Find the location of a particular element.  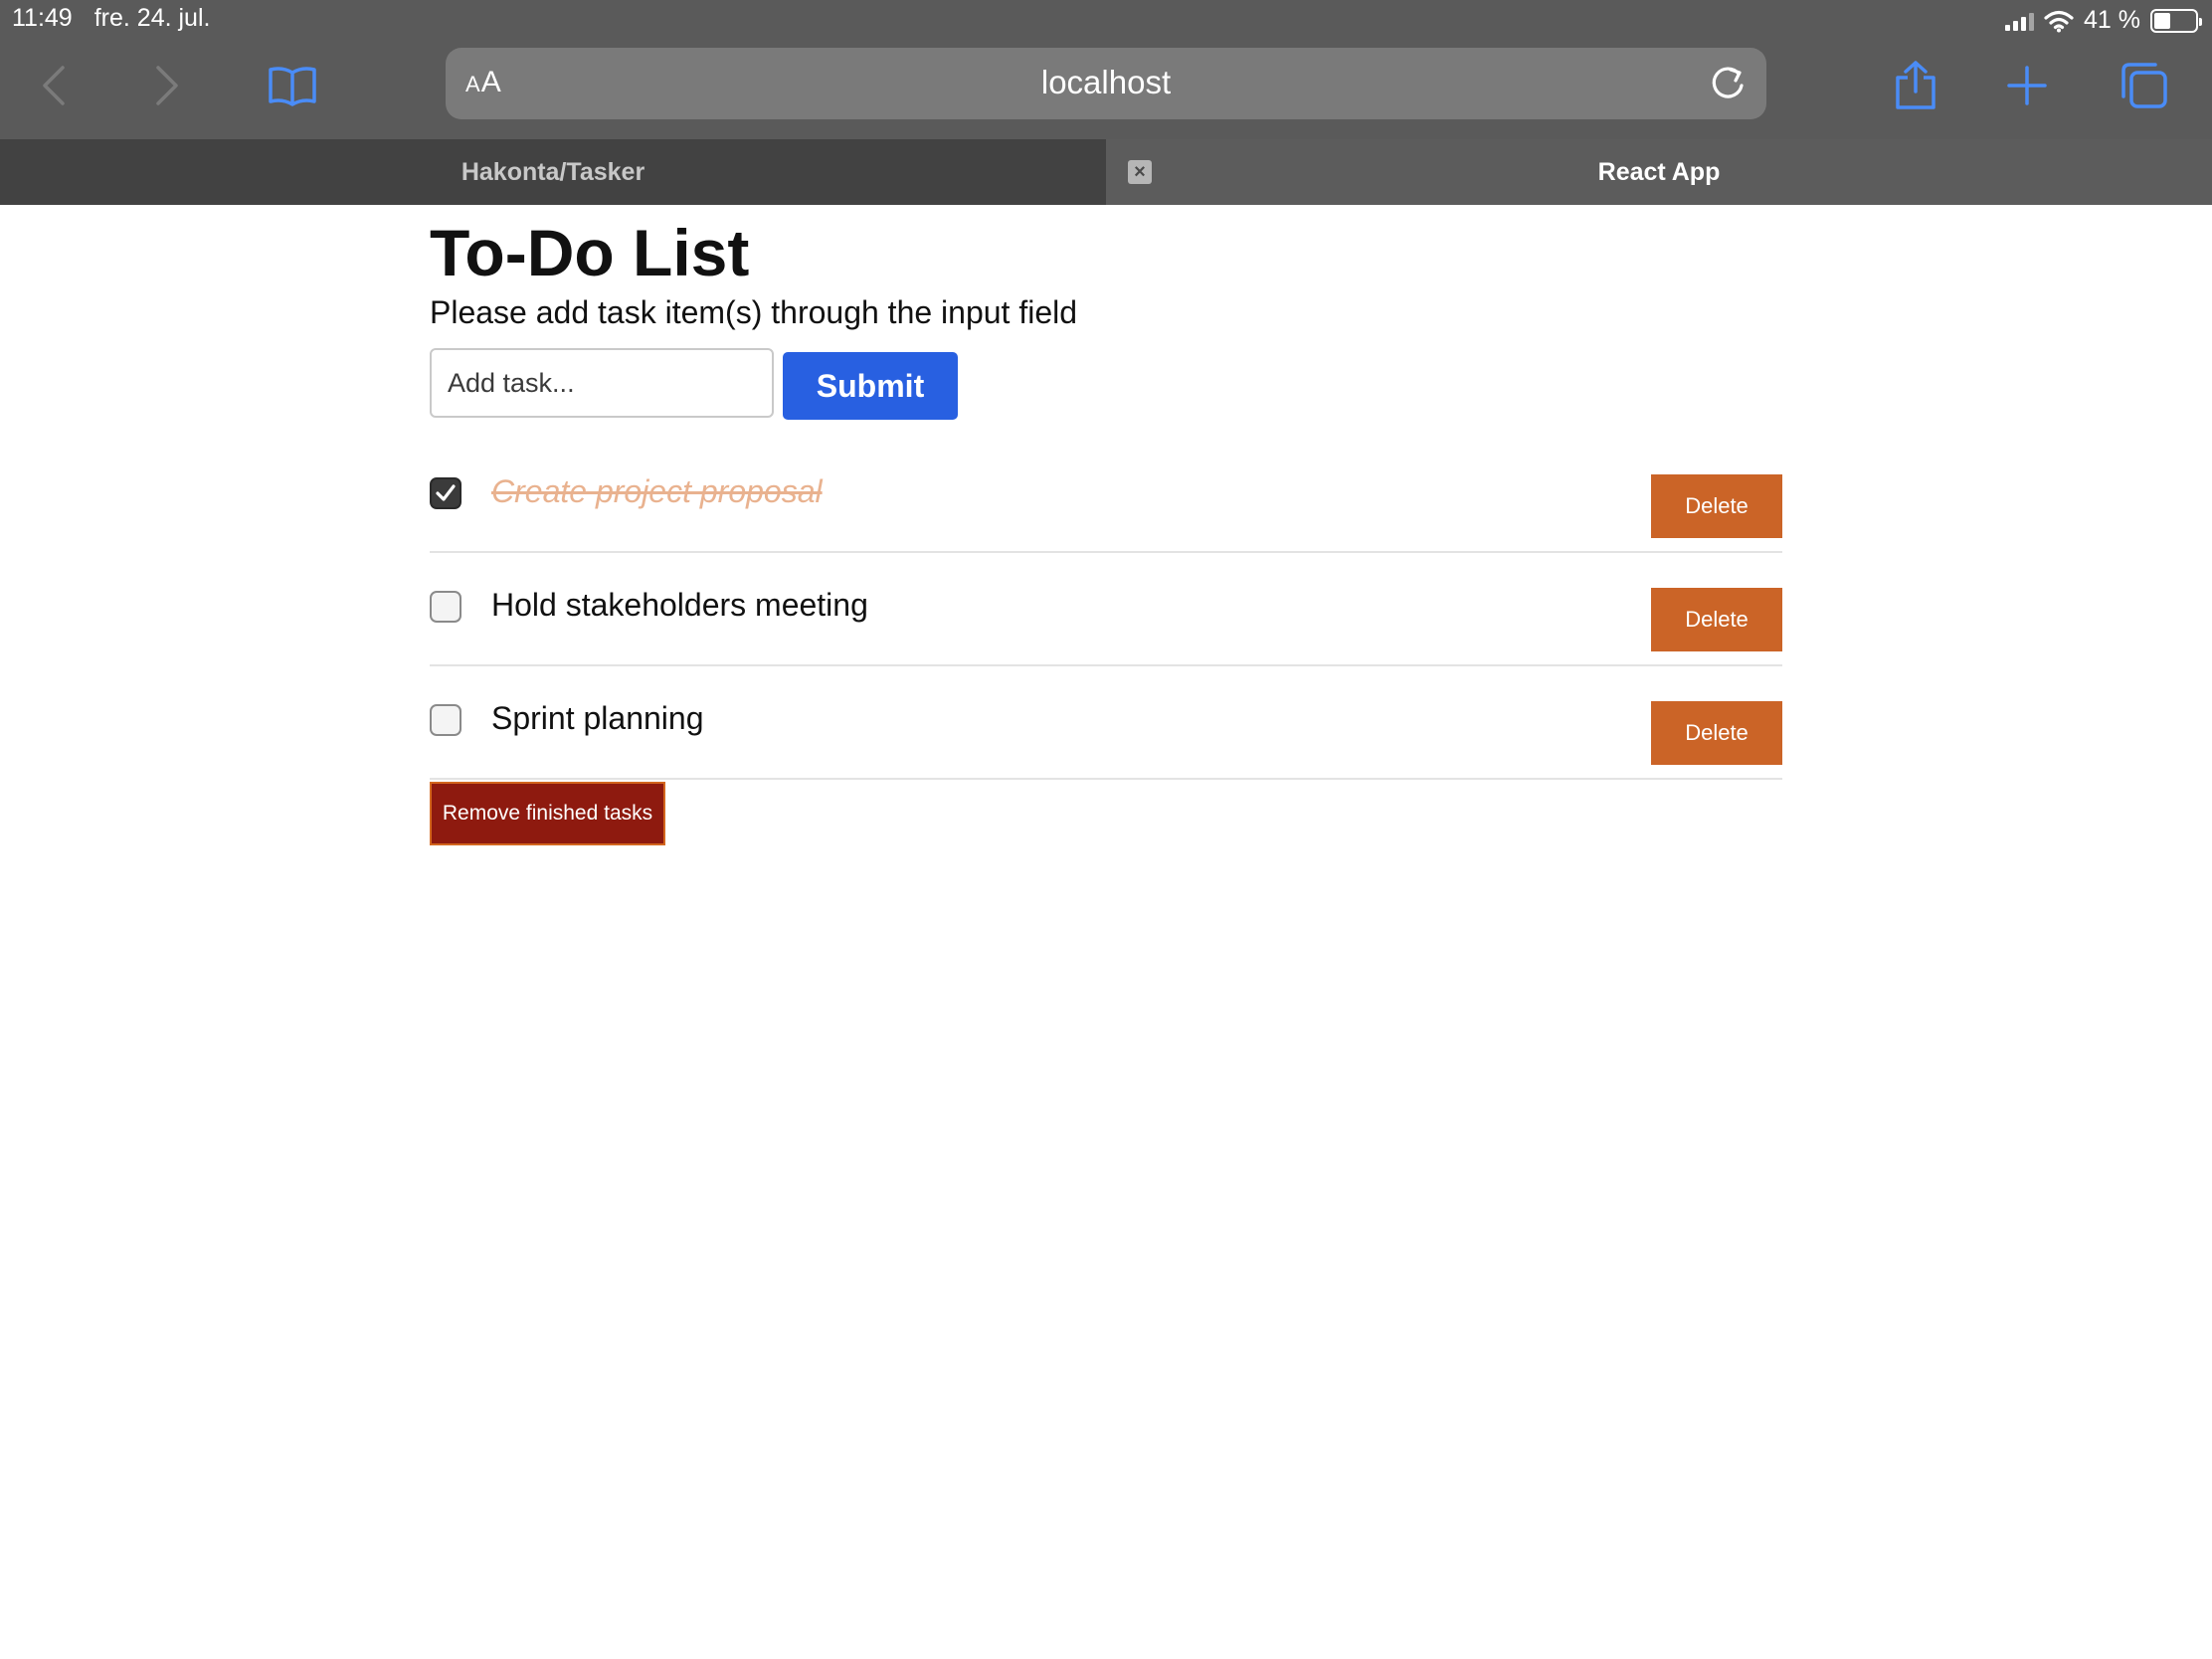

forward-button is located at coordinates (167, 85).